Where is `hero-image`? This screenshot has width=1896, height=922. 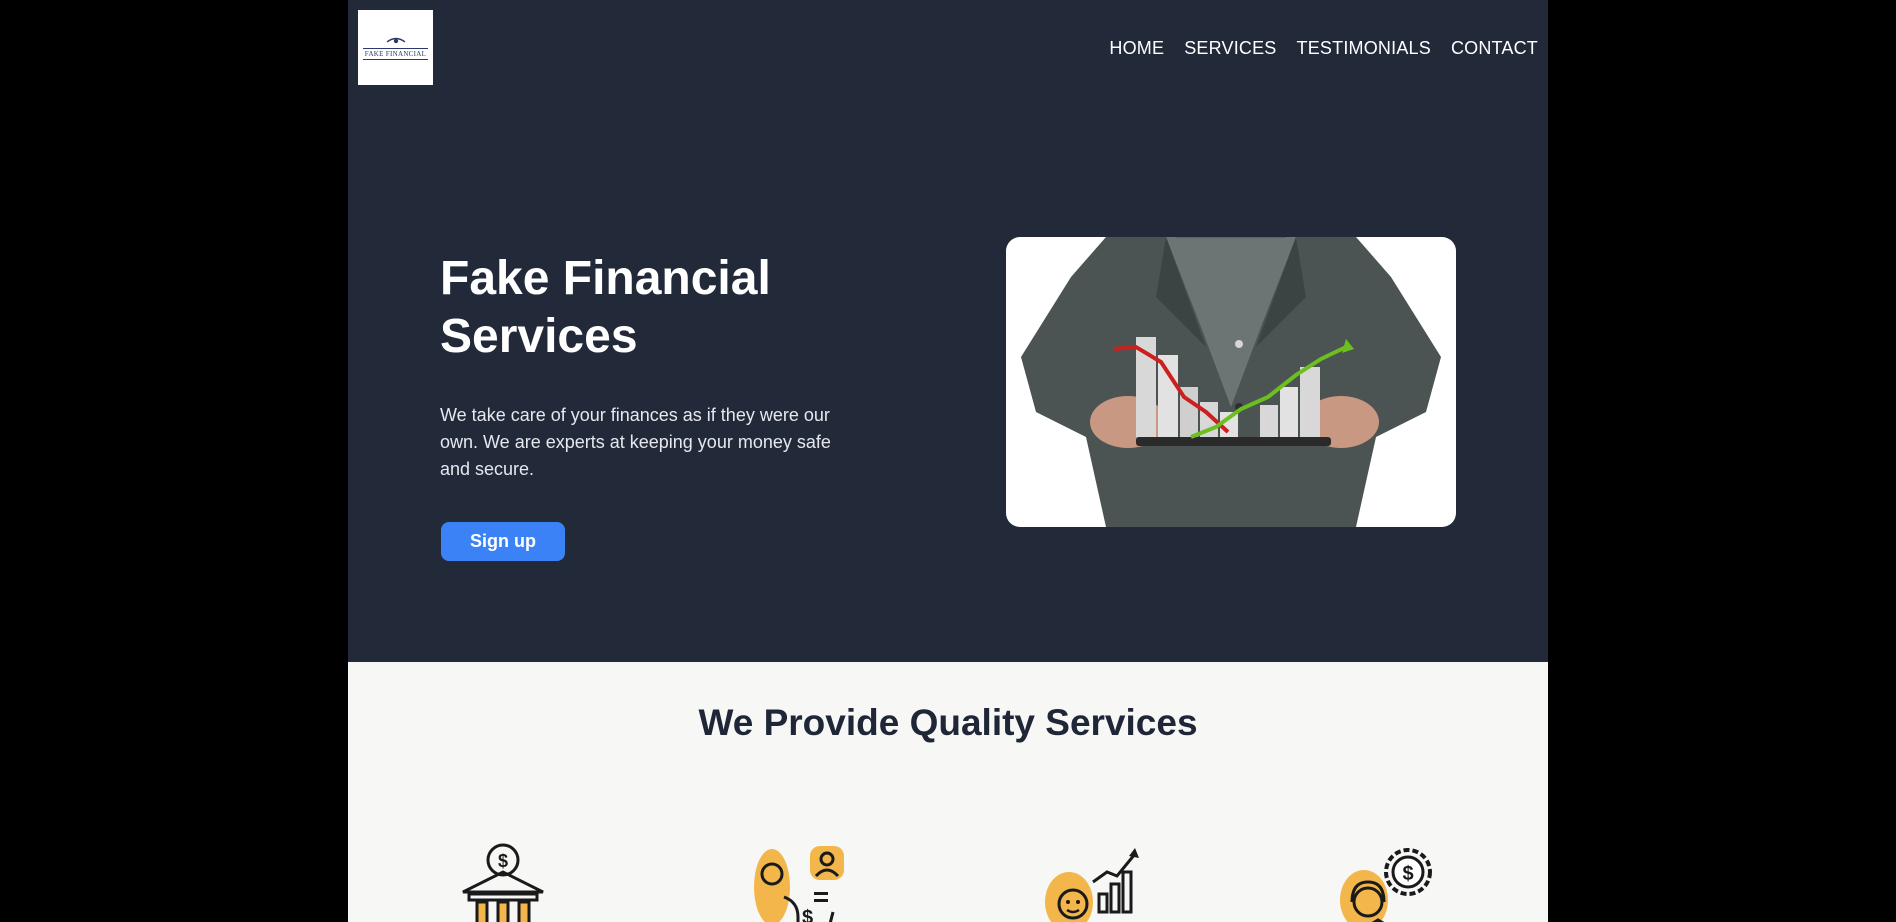
hero-image is located at coordinates (1231, 382).